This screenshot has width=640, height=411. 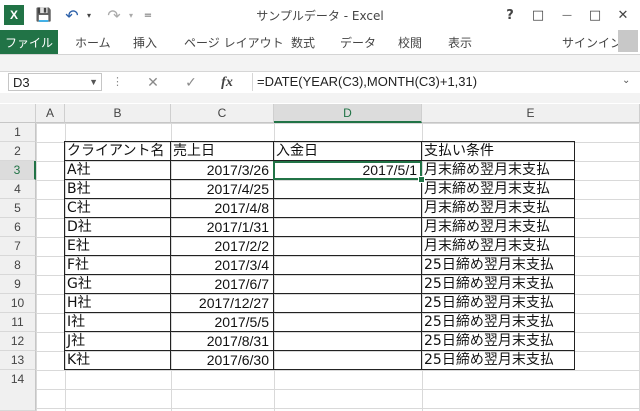 I want to click on cell-sales-date: 2017/3/4, so click(x=222, y=265).